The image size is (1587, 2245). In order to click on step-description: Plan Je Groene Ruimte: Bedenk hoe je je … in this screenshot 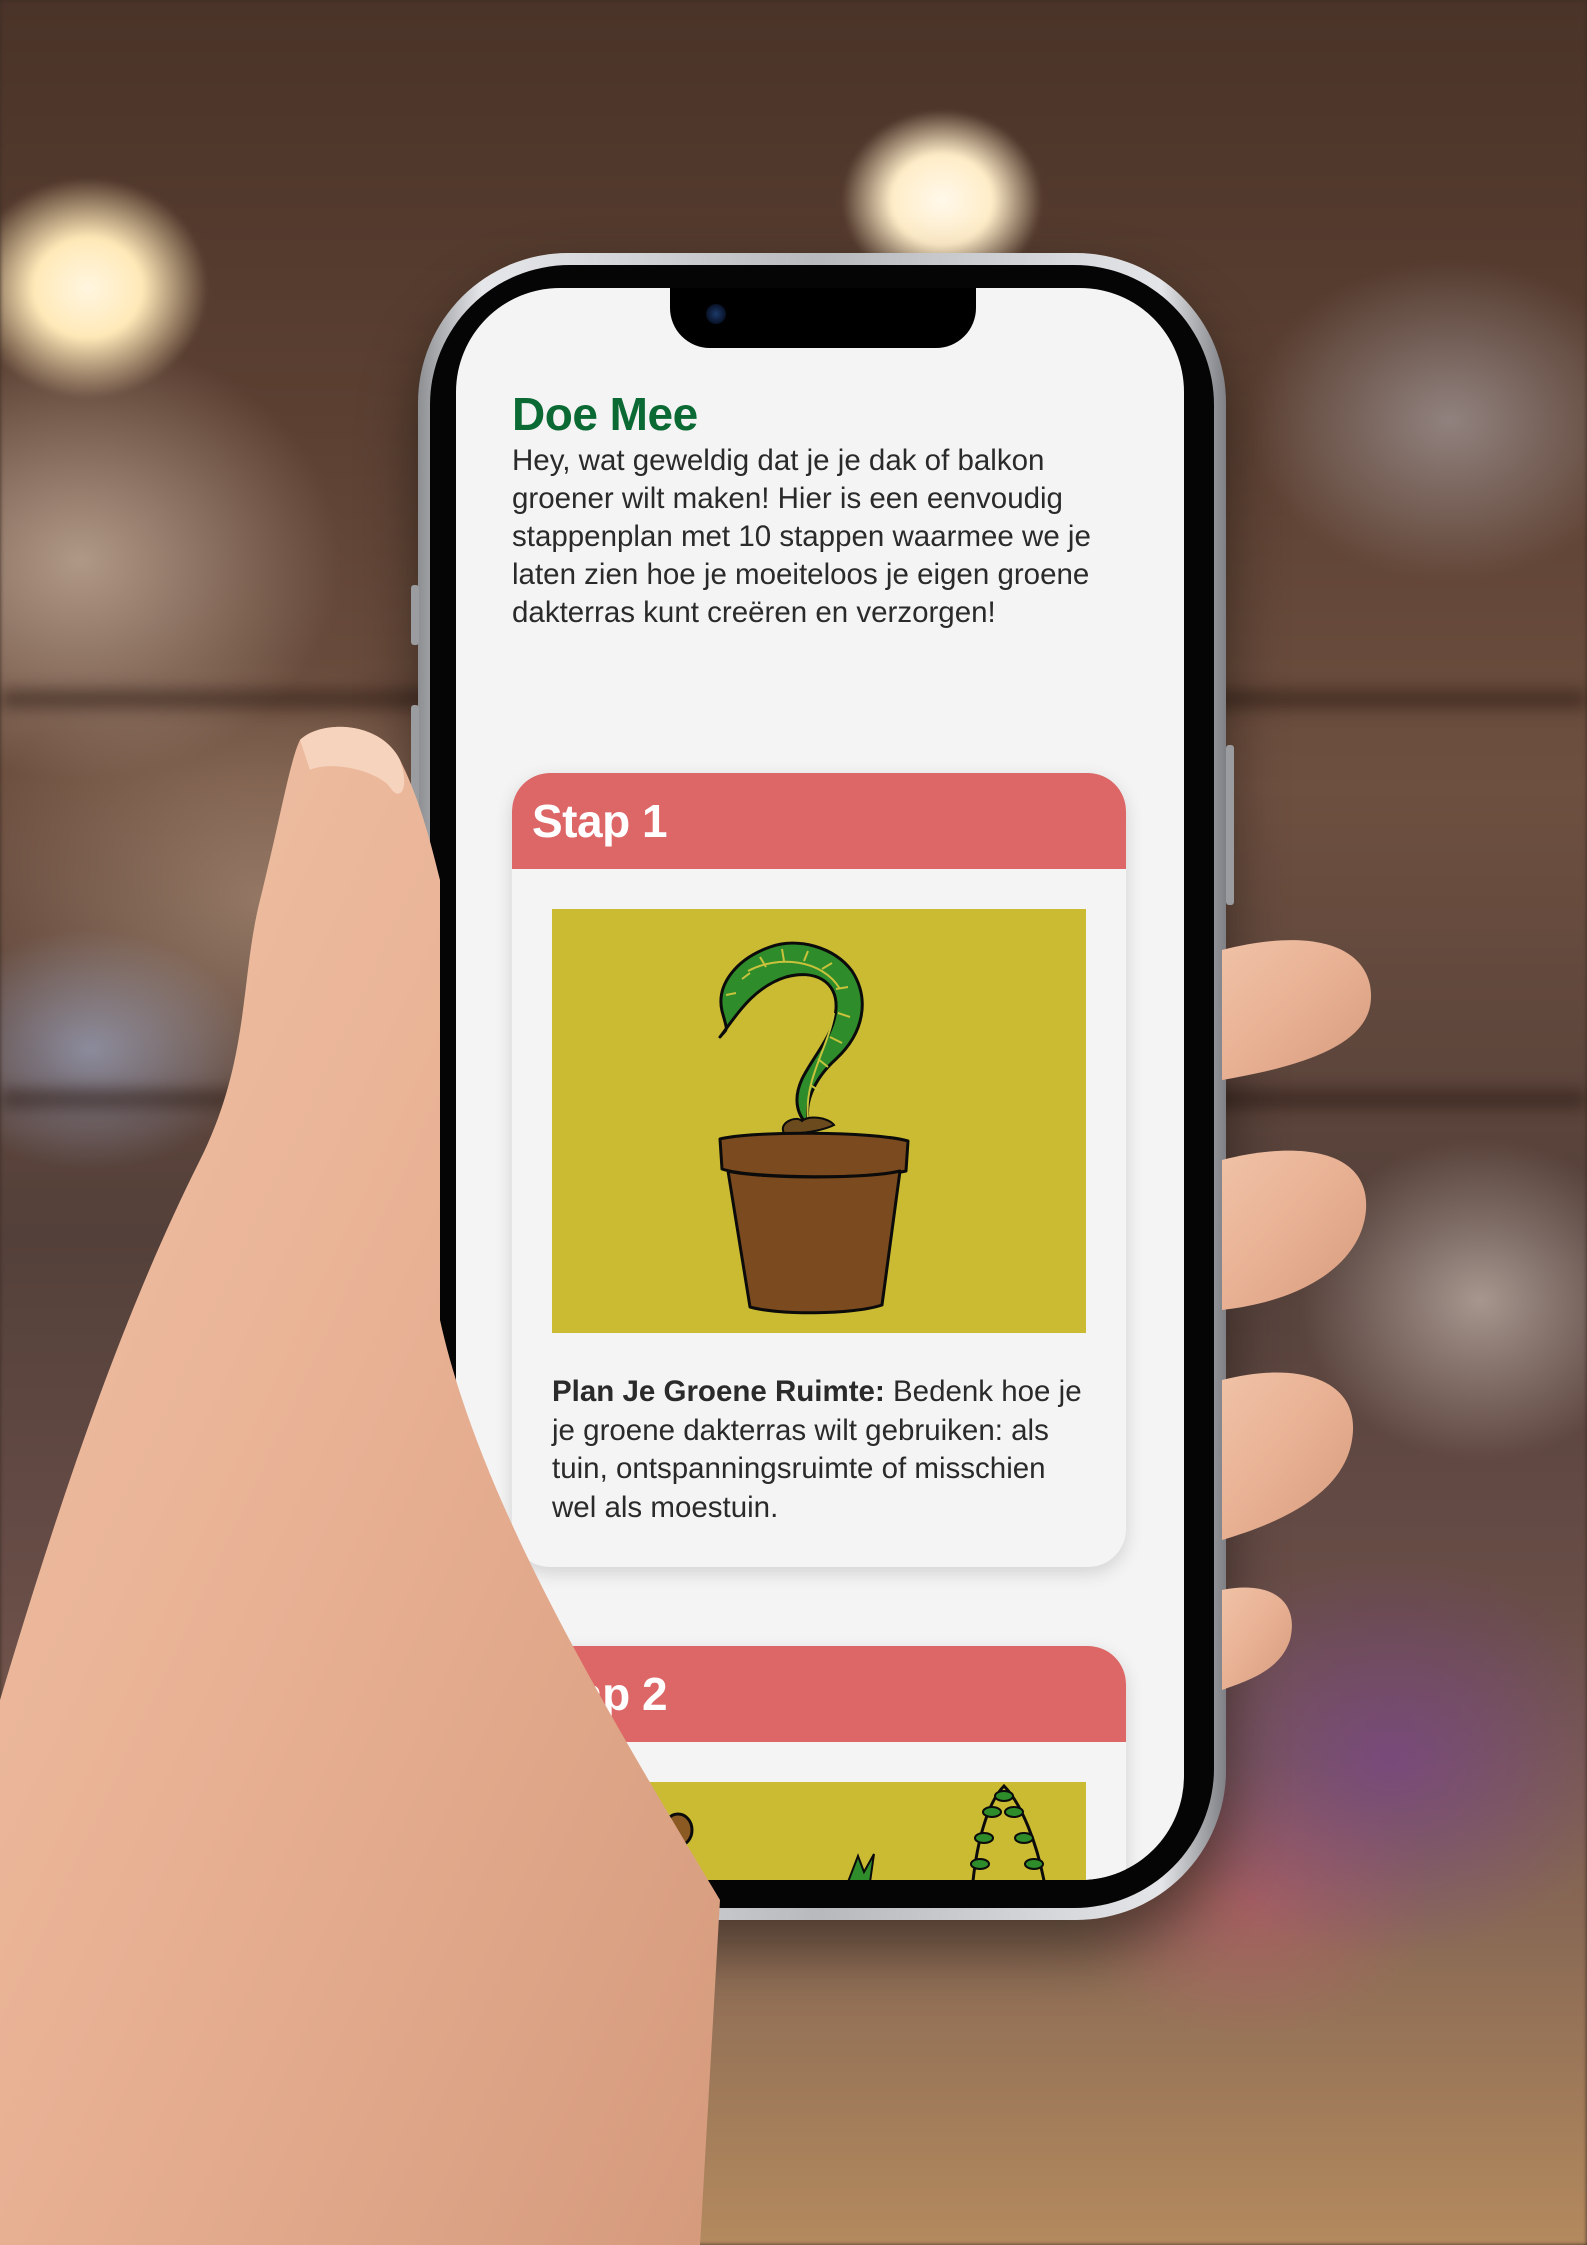, I will do `click(821, 1450)`.